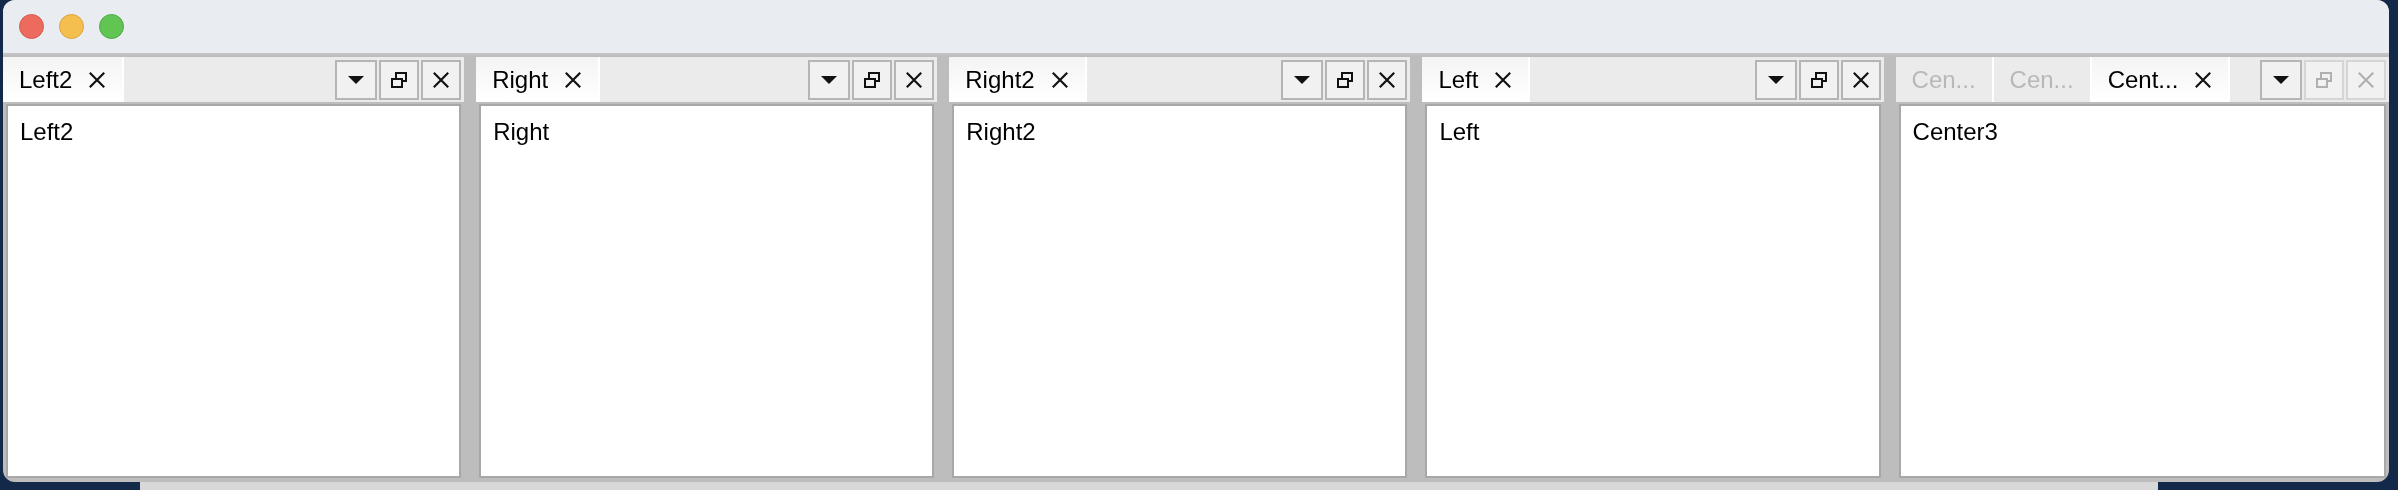 The height and width of the screenshot is (490, 2398). Describe the element at coordinates (538, 79) in the screenshot. I see `tab: Right` at that location.